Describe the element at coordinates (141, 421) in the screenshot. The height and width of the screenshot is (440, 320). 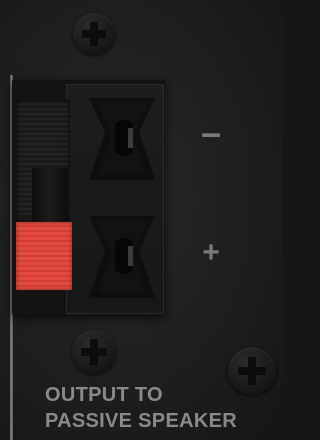
I see `output-label-line2: PASSIVE SPEAKER` at that location.